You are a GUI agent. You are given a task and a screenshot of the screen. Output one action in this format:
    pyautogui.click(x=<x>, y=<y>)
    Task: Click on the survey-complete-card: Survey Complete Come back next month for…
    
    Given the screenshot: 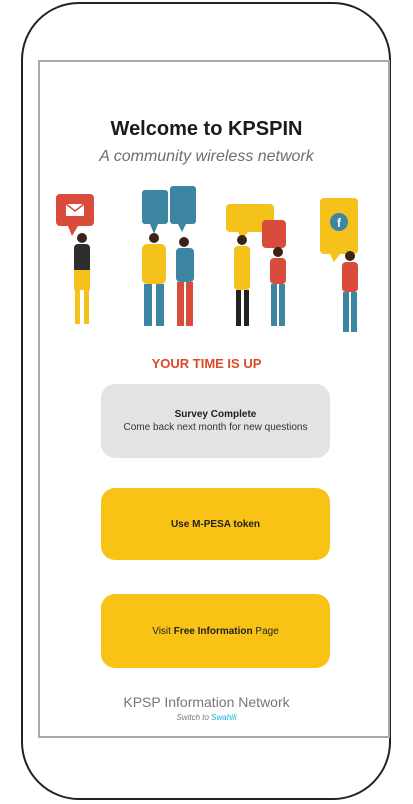 What is the action you would take?
    pyautogui.click(x=215, y=421)
    